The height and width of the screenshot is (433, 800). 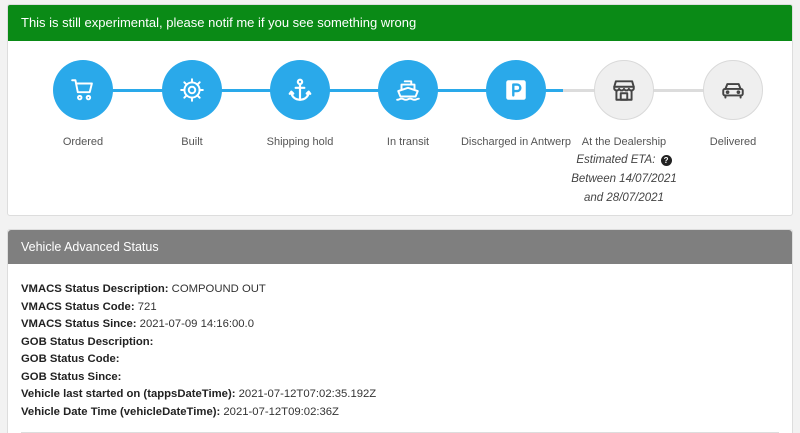 What do you see at coordinates (406, 343) in the screenshot?
I see `status-row: GOB Status Description:` at bounding box center [406, 343].